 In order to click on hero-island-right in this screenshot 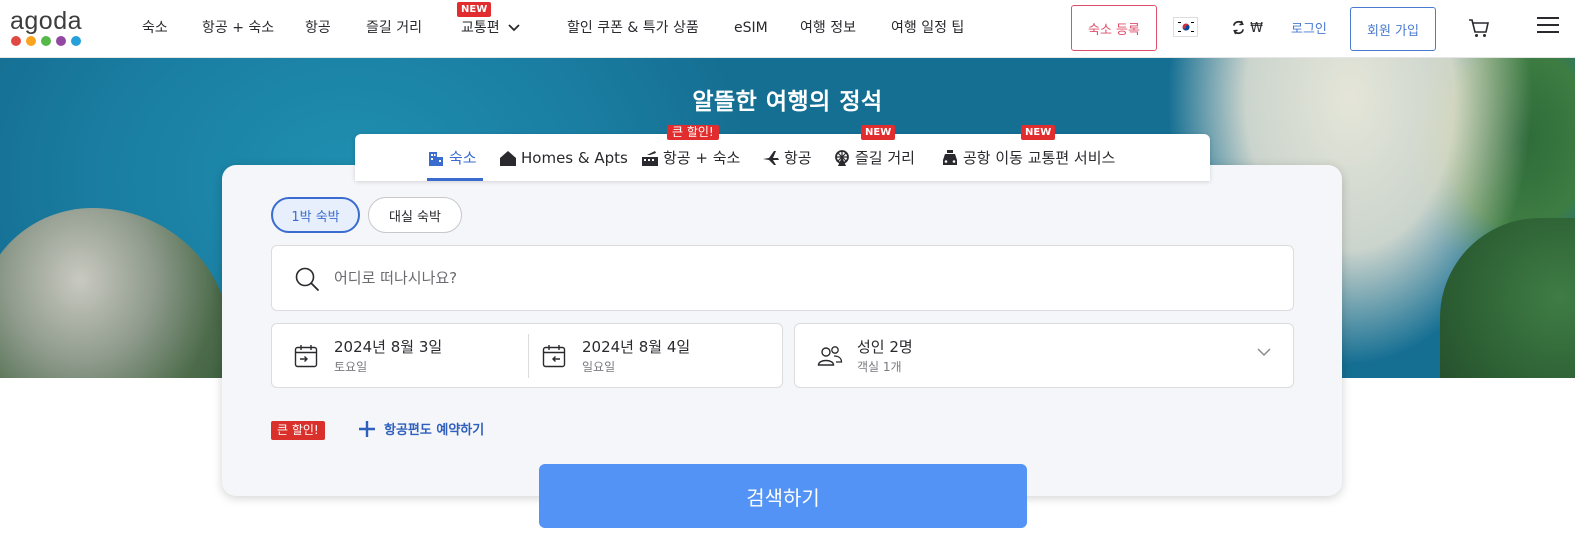, I will do `click(1507, 298)`.